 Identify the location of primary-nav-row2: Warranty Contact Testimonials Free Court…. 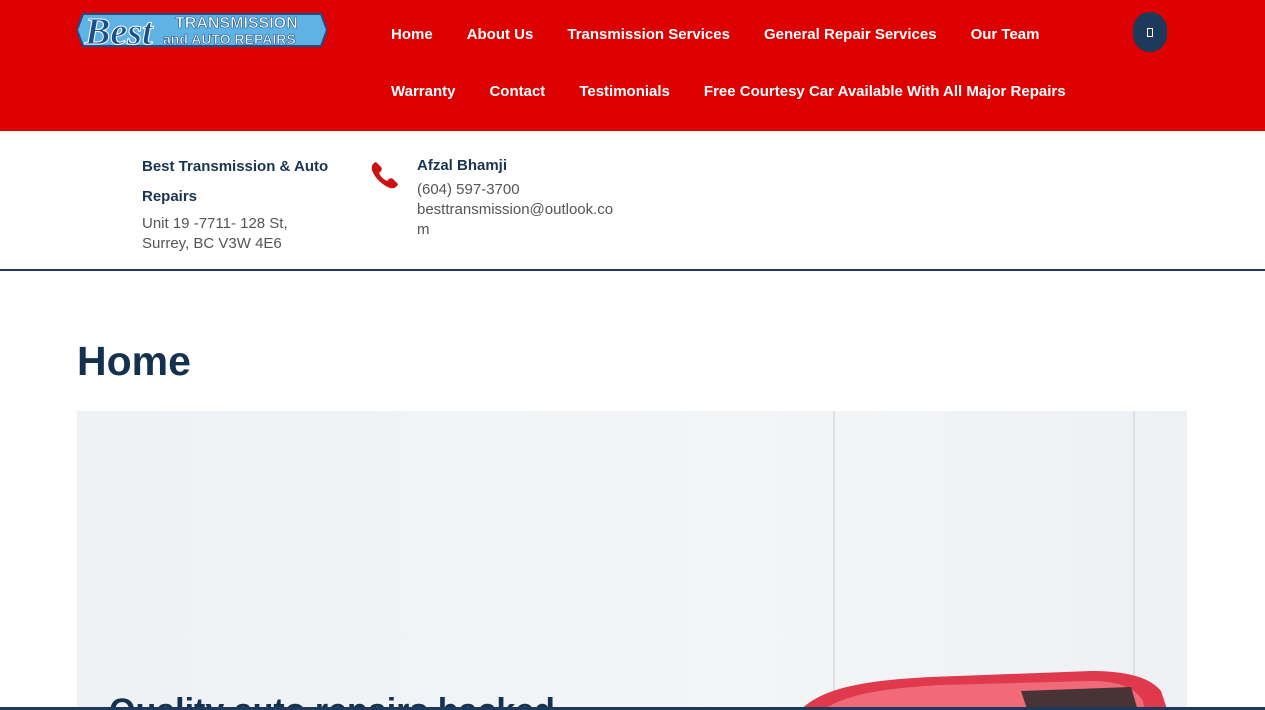
(745, 92).